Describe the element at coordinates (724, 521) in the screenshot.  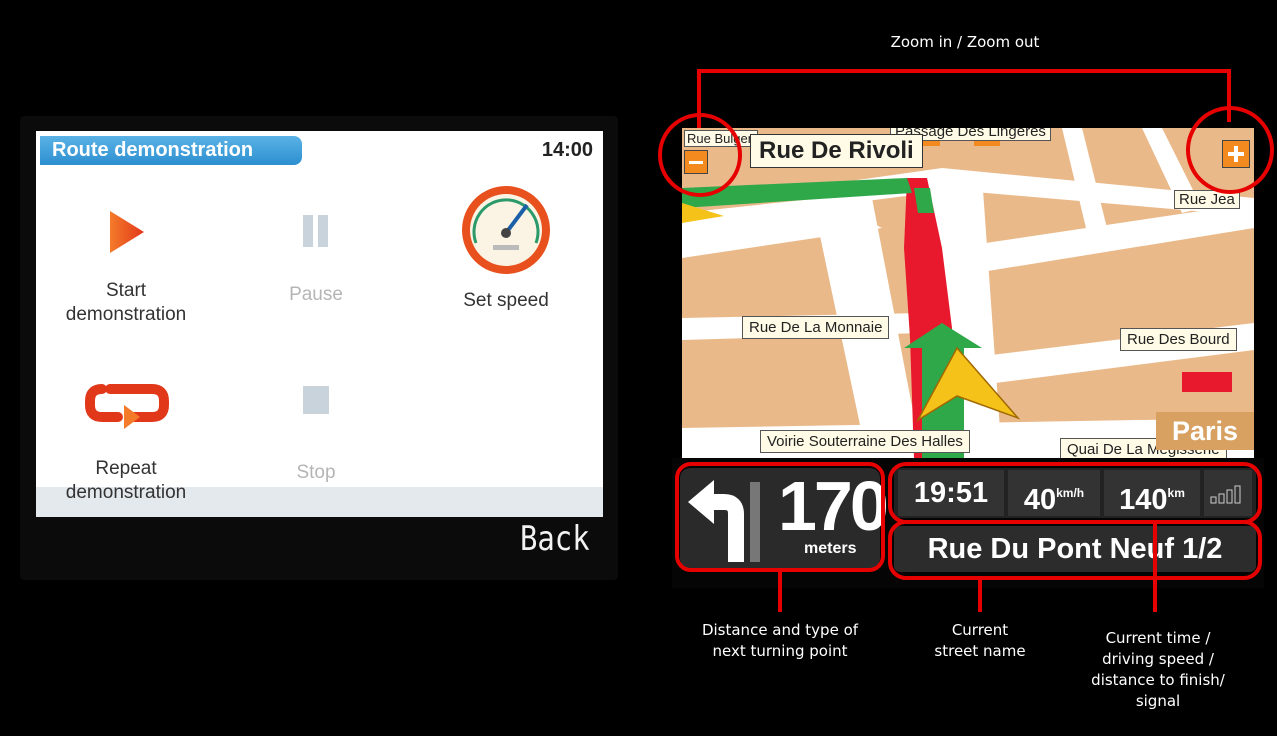
I see `turn-left-icon` at that location.